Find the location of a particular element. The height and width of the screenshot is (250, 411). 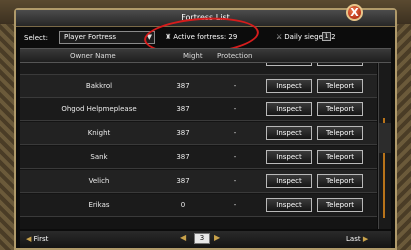

active-fortress-count: ♜ Active fortress: 29 is located at coordinates (201, 37).